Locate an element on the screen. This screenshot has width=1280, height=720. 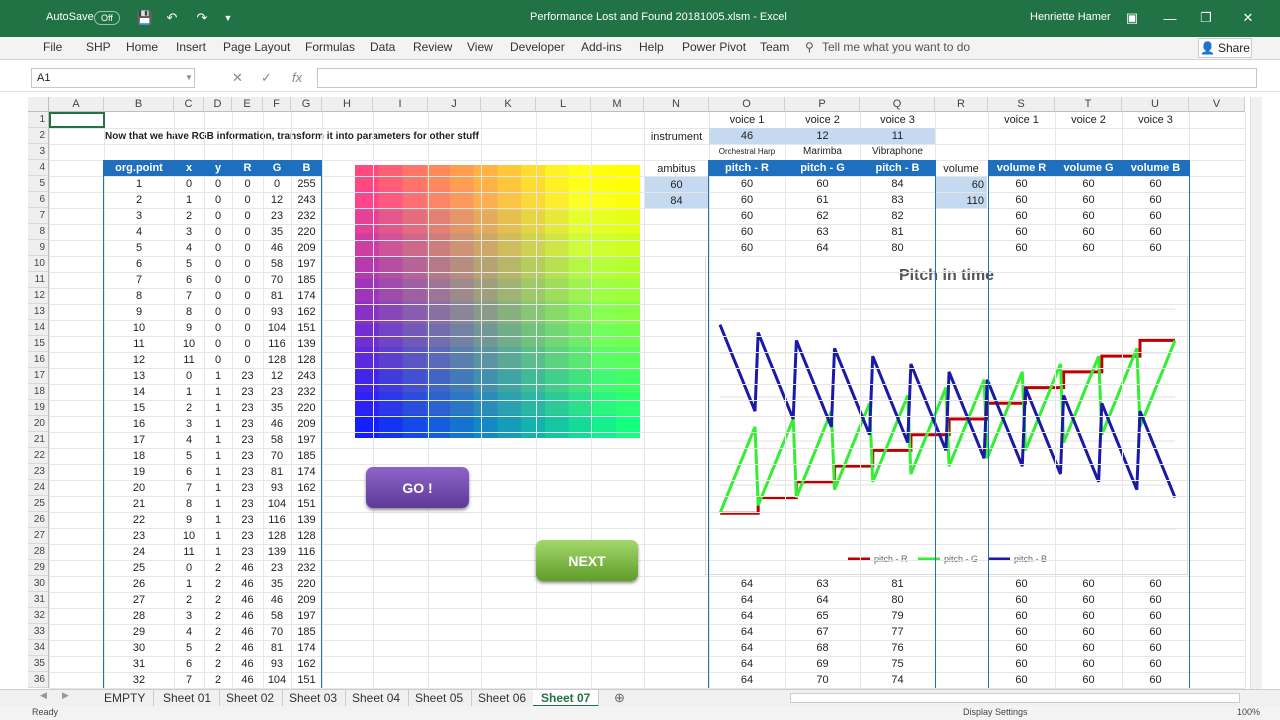
table-cell: 8 is located at coordinates (139, 296).